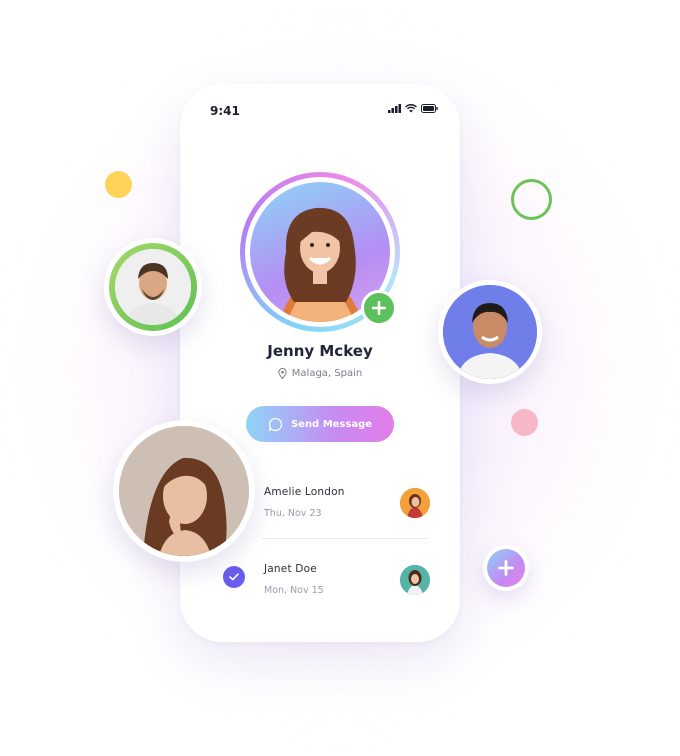 This screenshot has height=756, width=680. I want to click on list-divider, so click(345, 538).